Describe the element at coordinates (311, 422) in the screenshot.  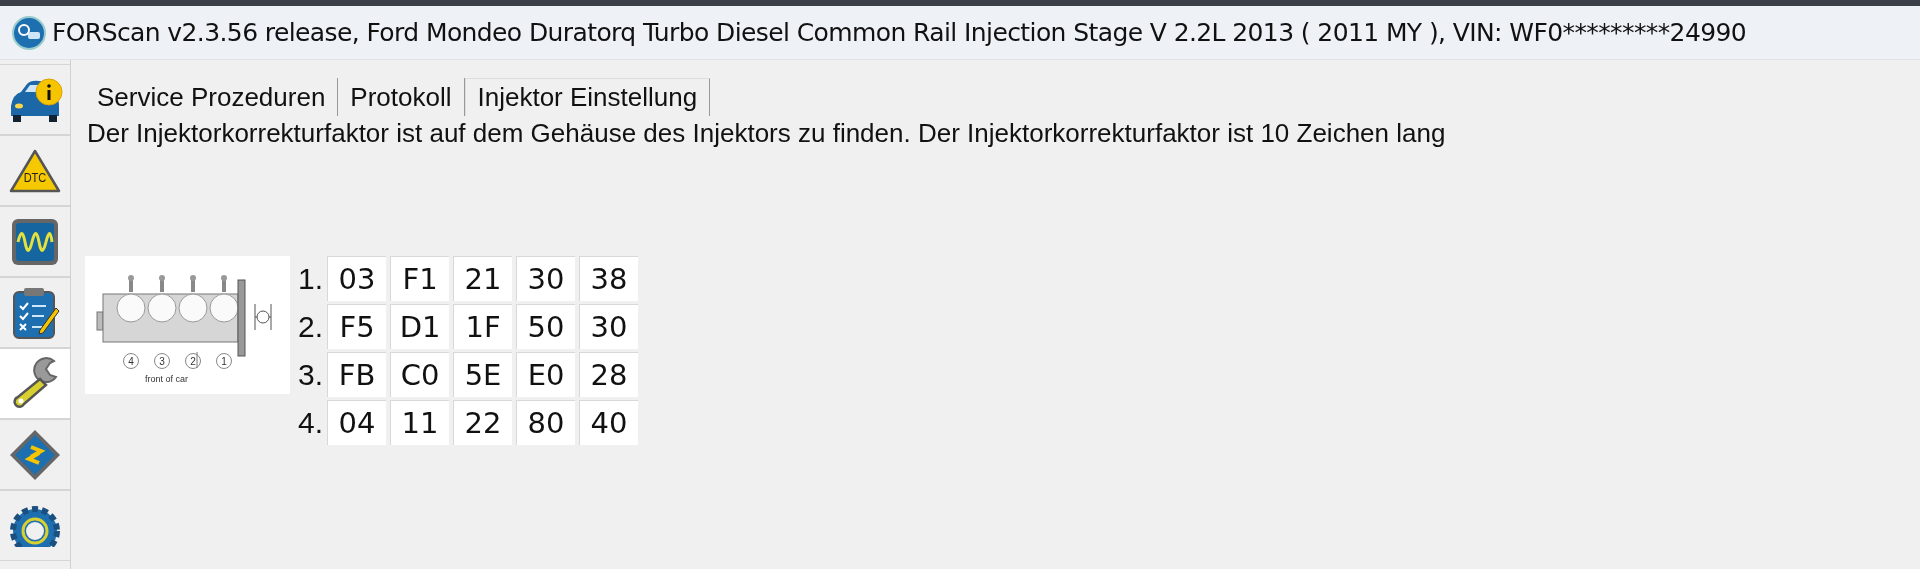
I see `row-number: 4.` at that location.